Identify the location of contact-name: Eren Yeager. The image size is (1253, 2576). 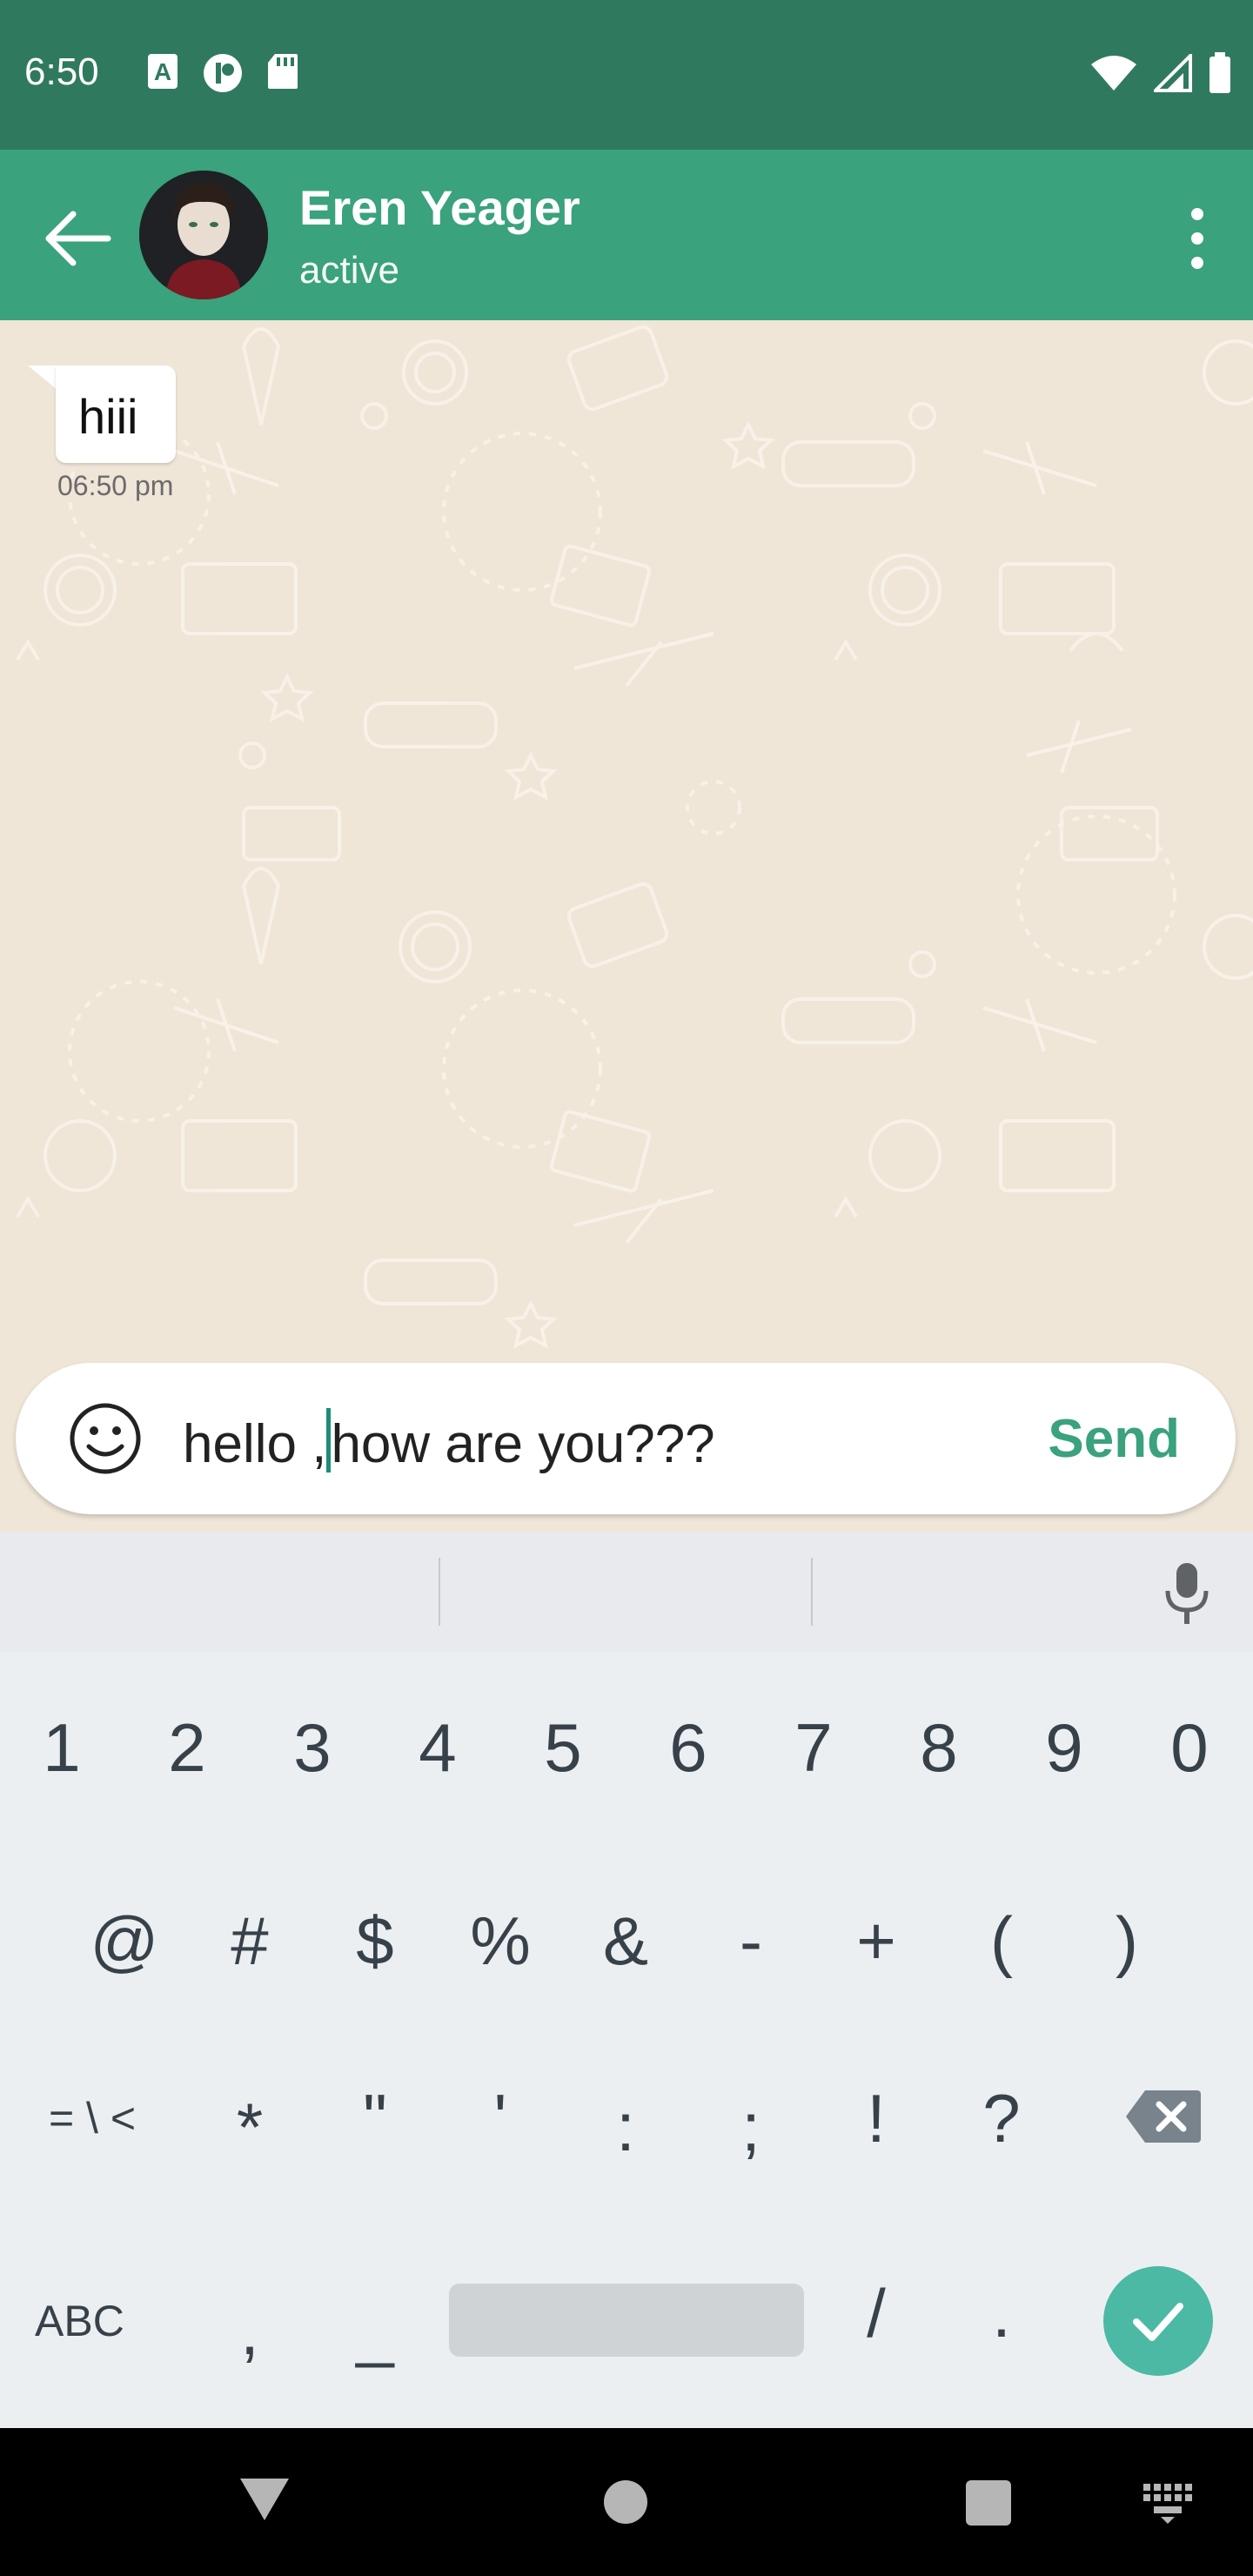
(440, 208).